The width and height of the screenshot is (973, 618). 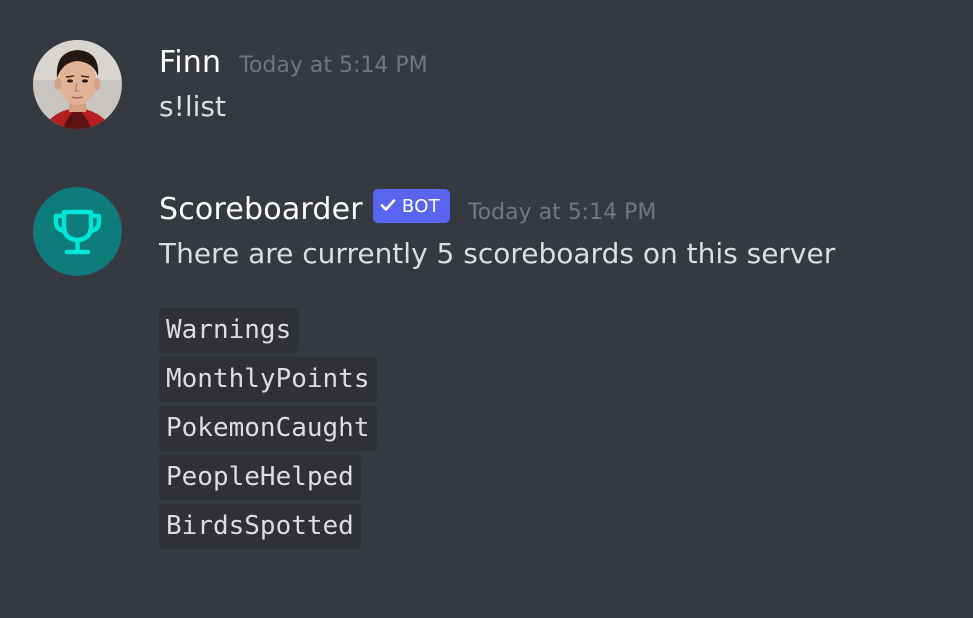 What do you see at coordinates (556, 62) in the screenshot?
I see `message-header: Finn Today at 5:14 PM` at bounding box center [556, 62].